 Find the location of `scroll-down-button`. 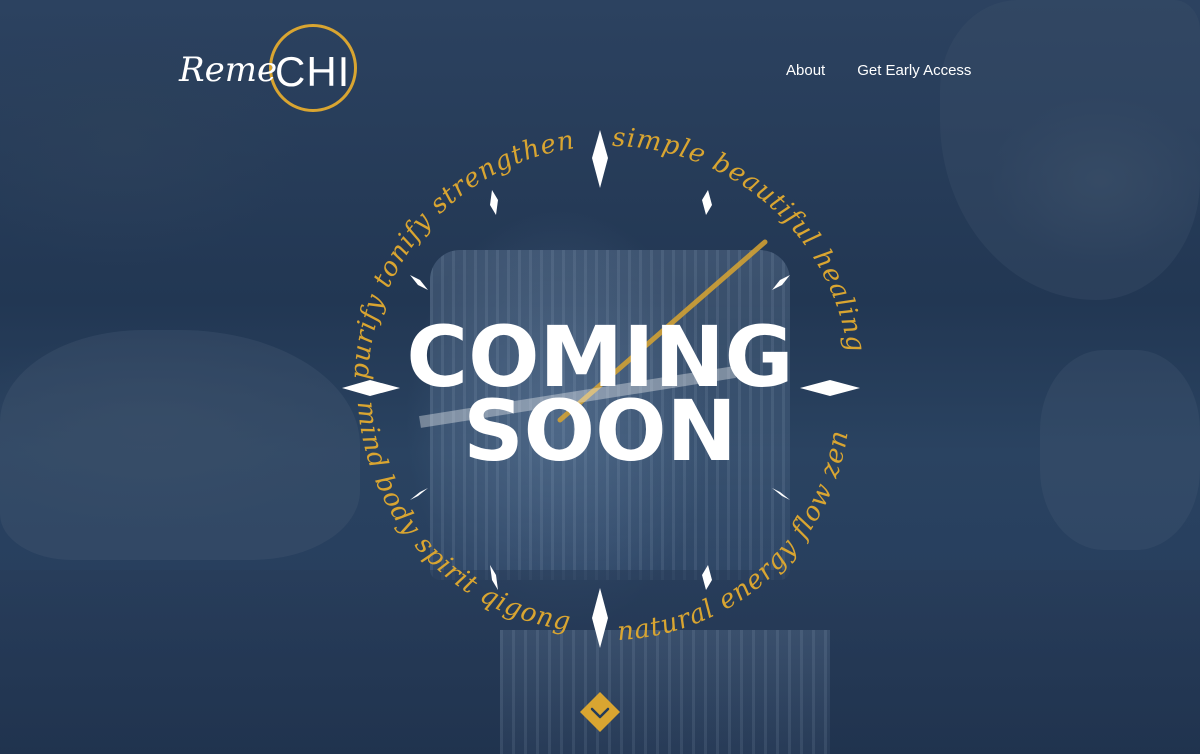

scroll-down-button is located at coordinates (600, 712).